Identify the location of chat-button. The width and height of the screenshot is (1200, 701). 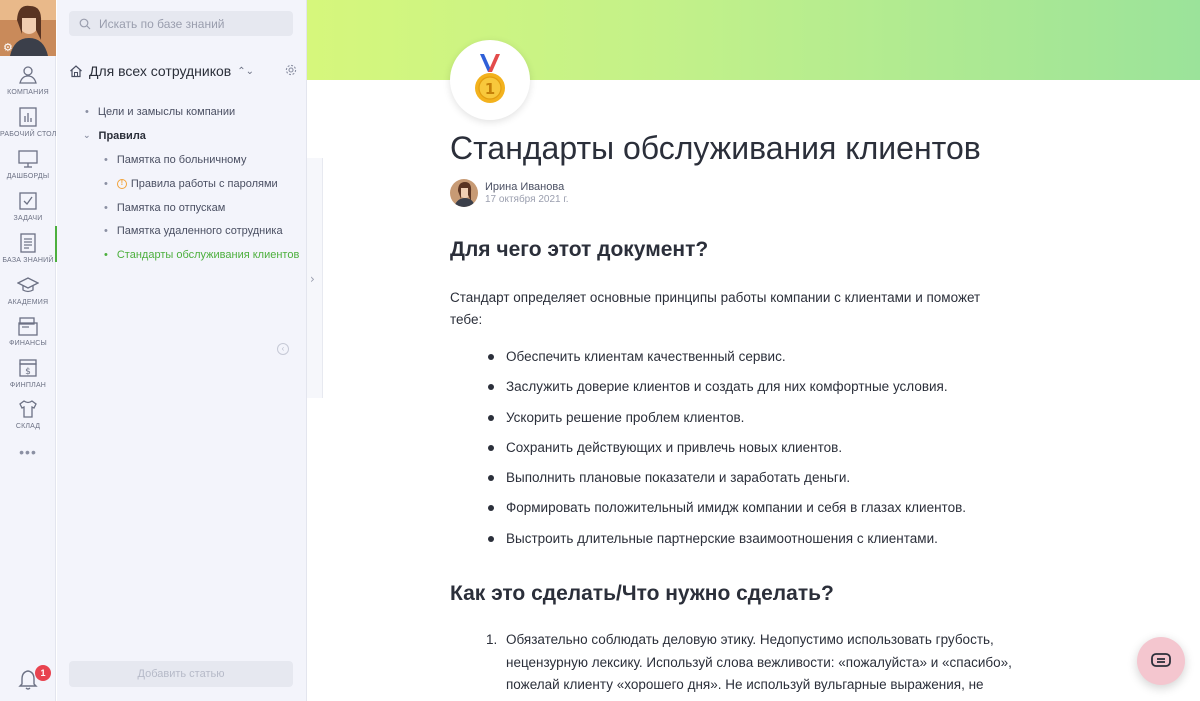
(1161, 661).